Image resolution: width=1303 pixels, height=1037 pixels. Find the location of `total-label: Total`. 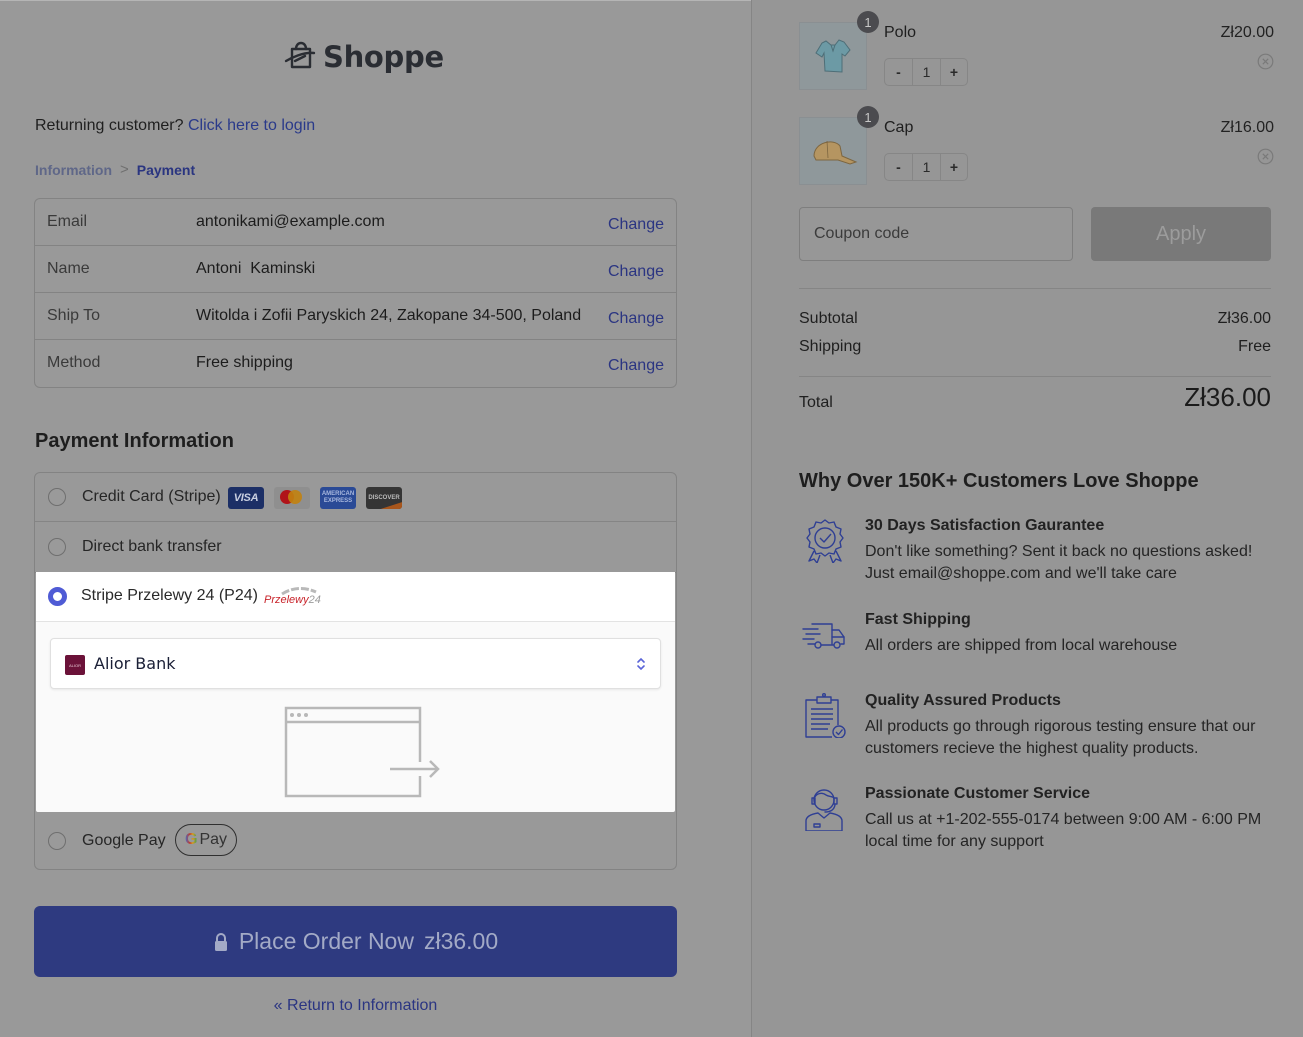

total-label: Total is located at coordinates (816, 402).